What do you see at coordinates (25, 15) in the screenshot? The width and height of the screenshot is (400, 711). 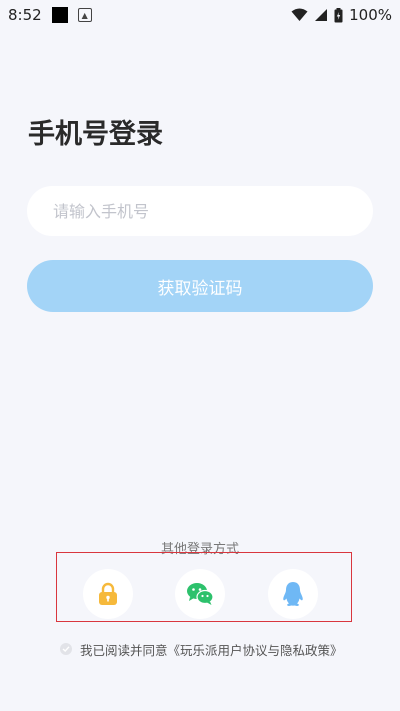 I see `status-time: 8:52` at bounding box center [25, 15].